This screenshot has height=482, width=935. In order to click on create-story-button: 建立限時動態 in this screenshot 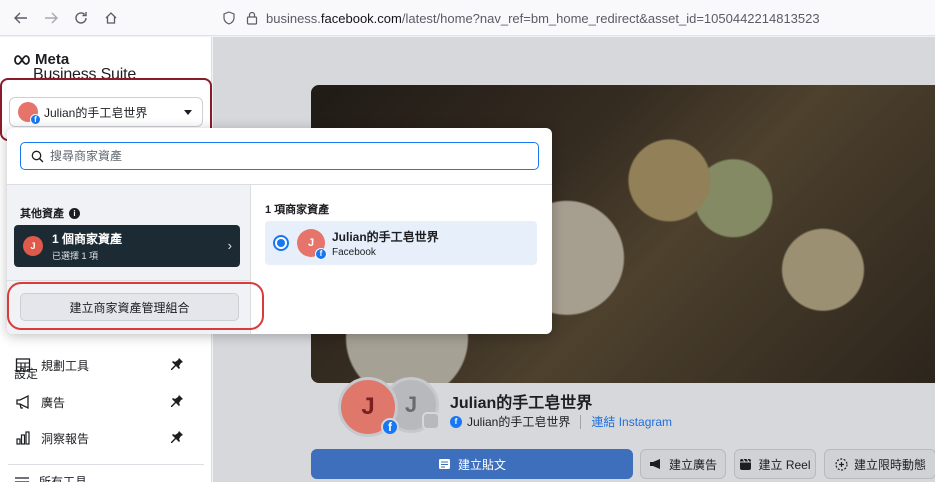, I will do `click(879, 464)`.